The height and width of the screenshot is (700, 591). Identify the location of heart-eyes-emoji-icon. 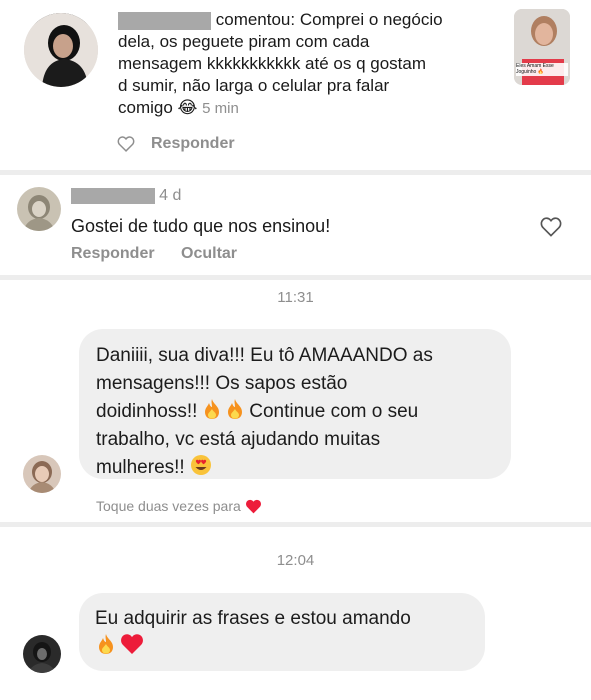
(201, 469).